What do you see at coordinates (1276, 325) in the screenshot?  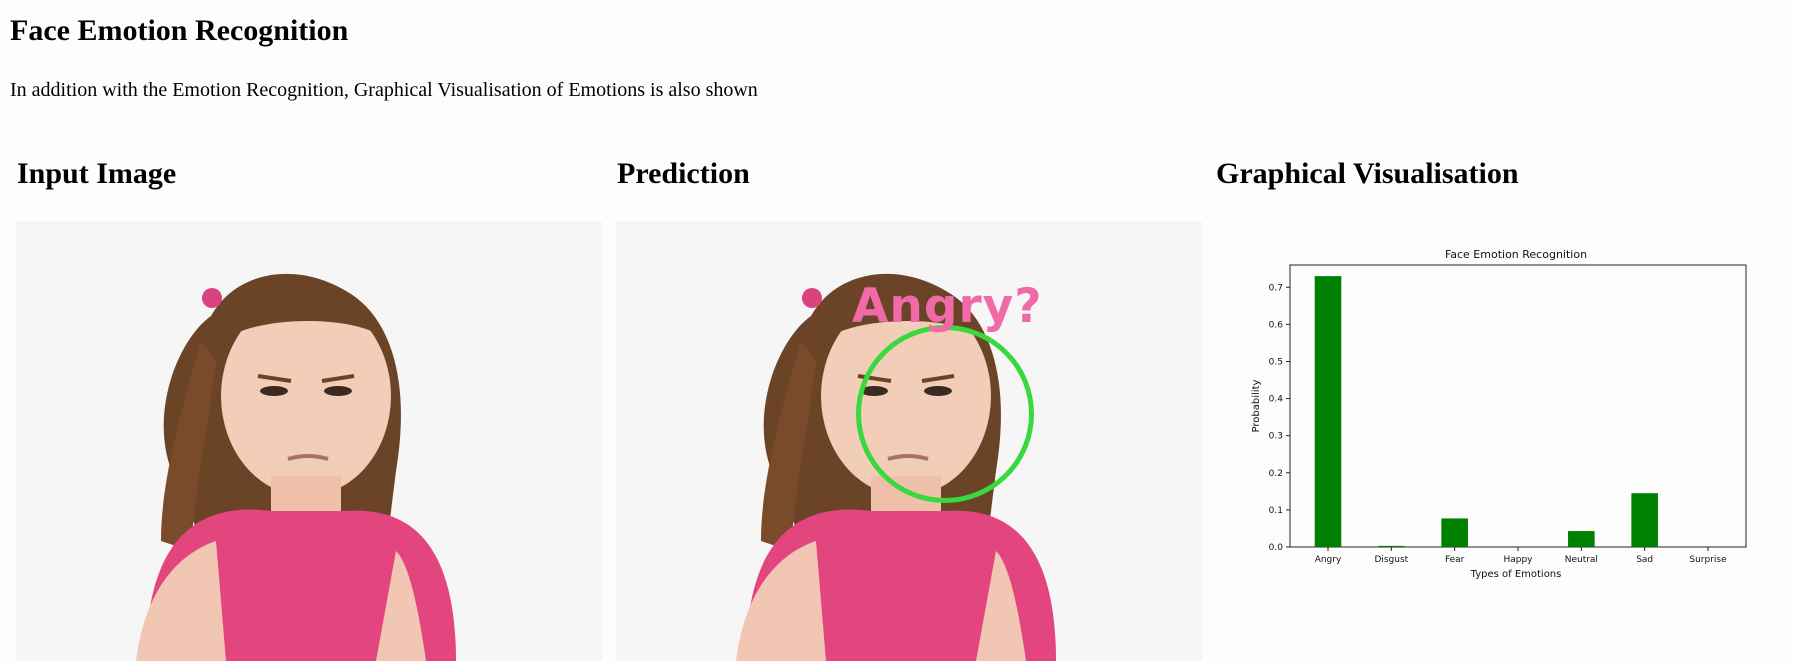 I see `y-tick-label: 0.6` at bounding box center [1276, 325].